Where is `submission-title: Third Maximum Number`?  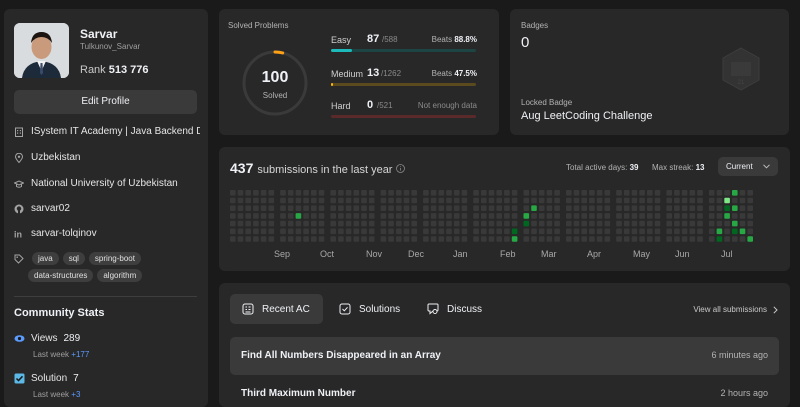 submission-title: Third Maximum Number is located at coordinates (298, 393).